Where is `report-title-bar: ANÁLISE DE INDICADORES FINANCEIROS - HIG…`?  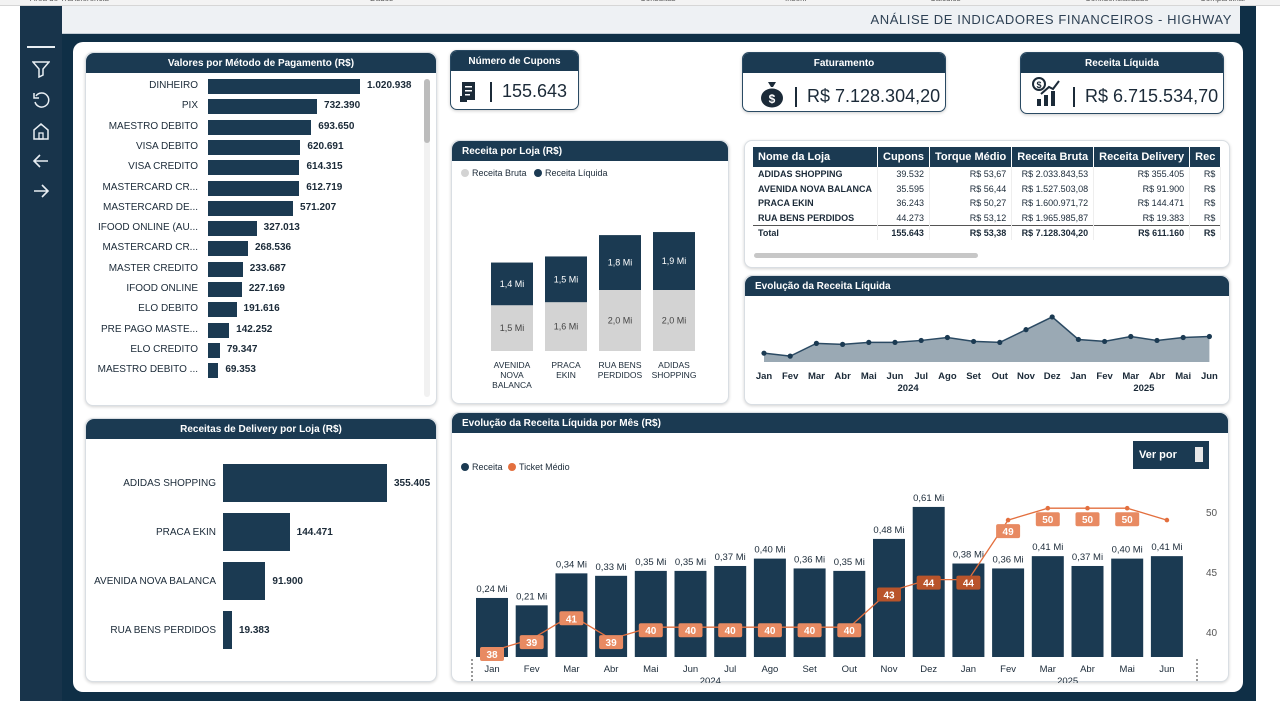 report-title-bar: ANÁLISE DE INDICADORES FINANCEIROS - HIG… is located at coordinates (651, 20).